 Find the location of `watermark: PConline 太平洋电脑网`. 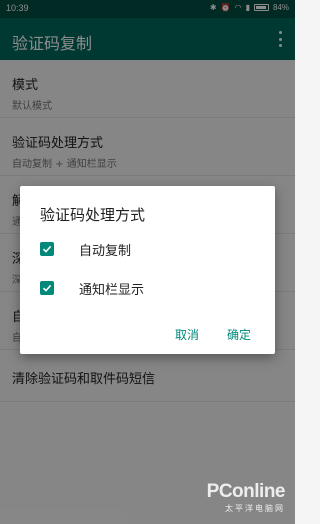

watermark: PConline 太平洋电脑网 is located at coordinates (246, 497).